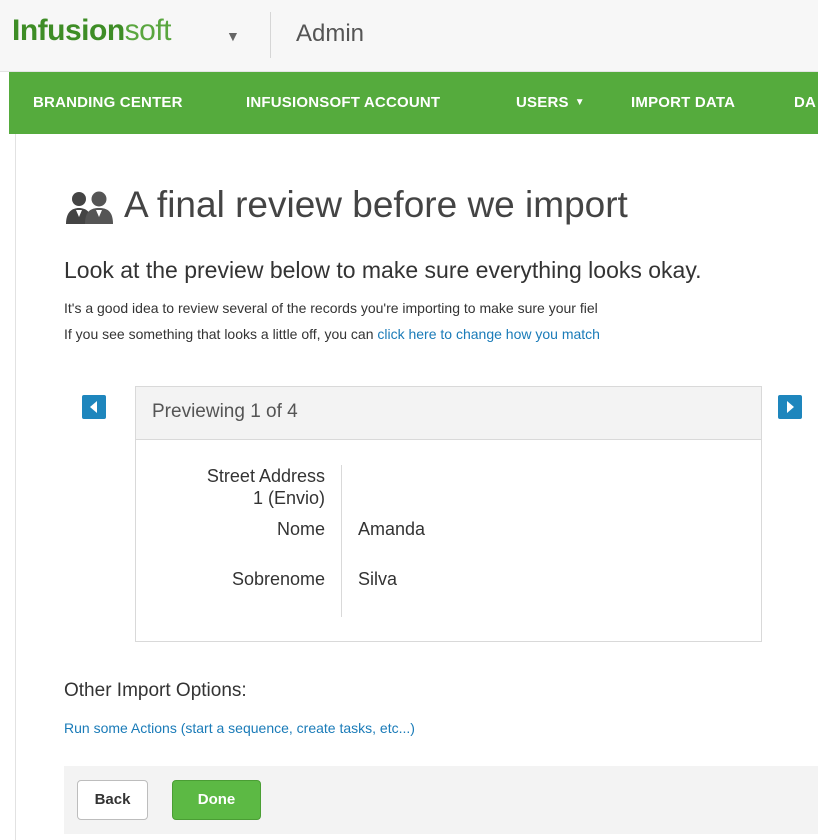 The image size is (818, 840). What do you see at coordinates (112, 800) in the screenshot?
I see `back-button: Back` at bounding box center [112, 800].